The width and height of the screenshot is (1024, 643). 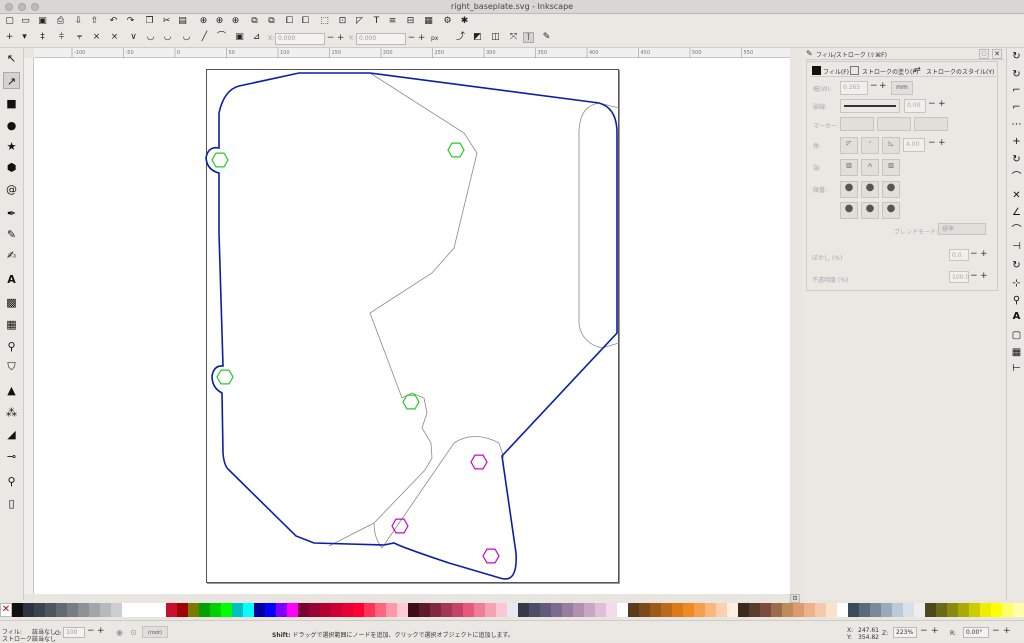 What do you see at coordinates (167, 37) in the screenshot?
I see `symmetric-node-icon: ◡` at bounding box center [167, 37].